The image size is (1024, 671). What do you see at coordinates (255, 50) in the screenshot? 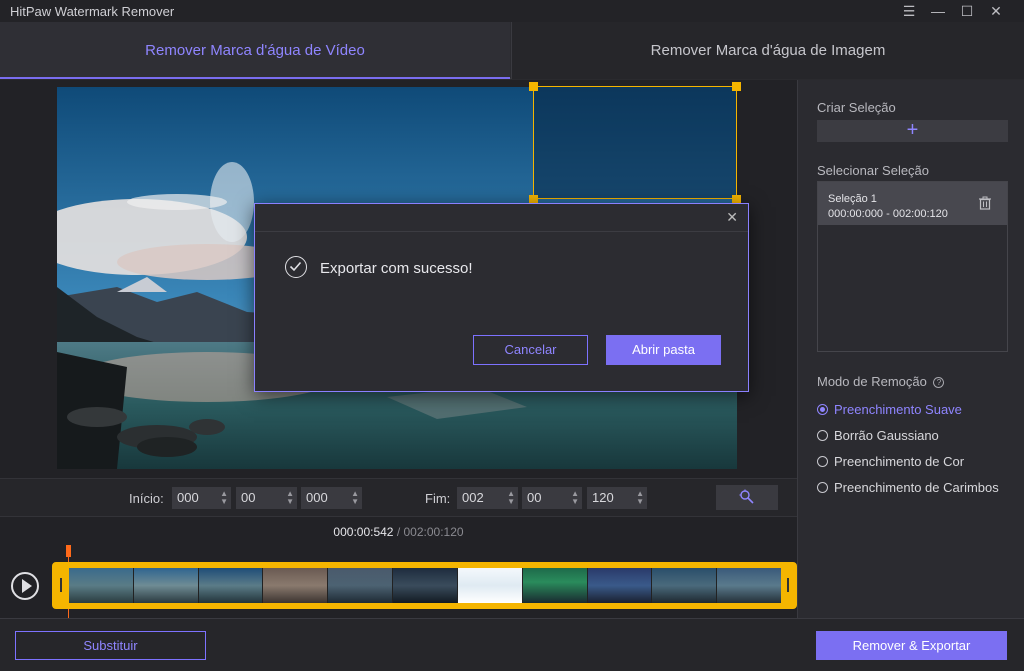
I see `tab-video-watermark: Remover Marca d'água de Vídeo` at bounding box center [255, 50].